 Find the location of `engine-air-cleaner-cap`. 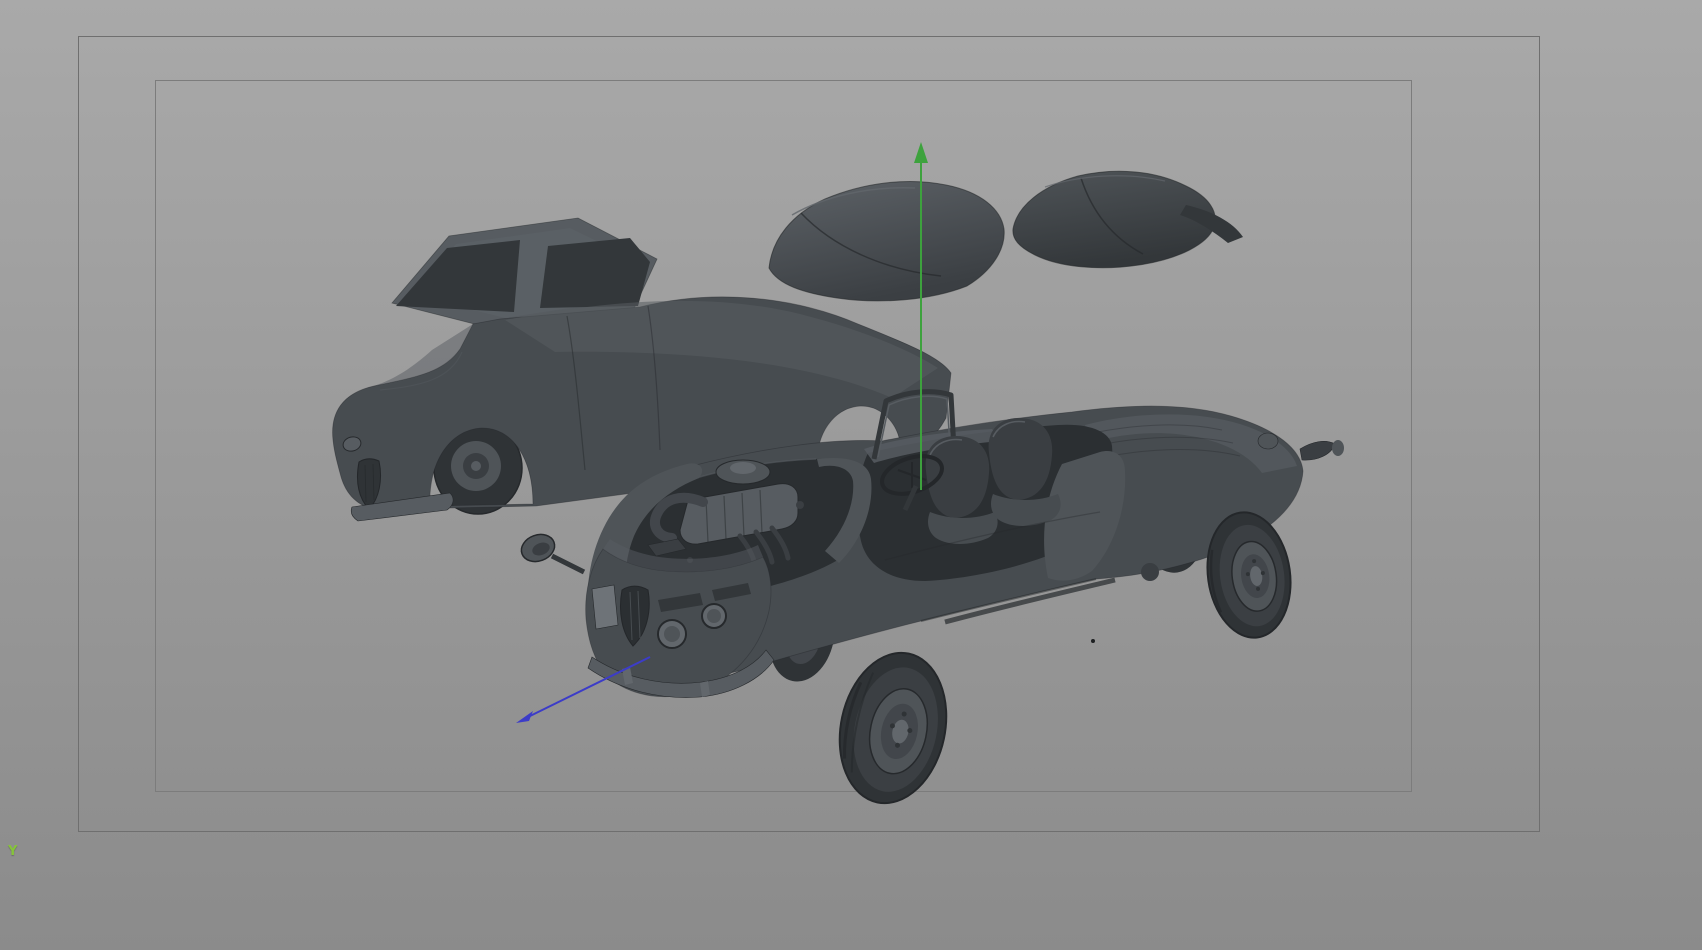

engine-air-cleaner-cap is located at coordinates (743, 468).